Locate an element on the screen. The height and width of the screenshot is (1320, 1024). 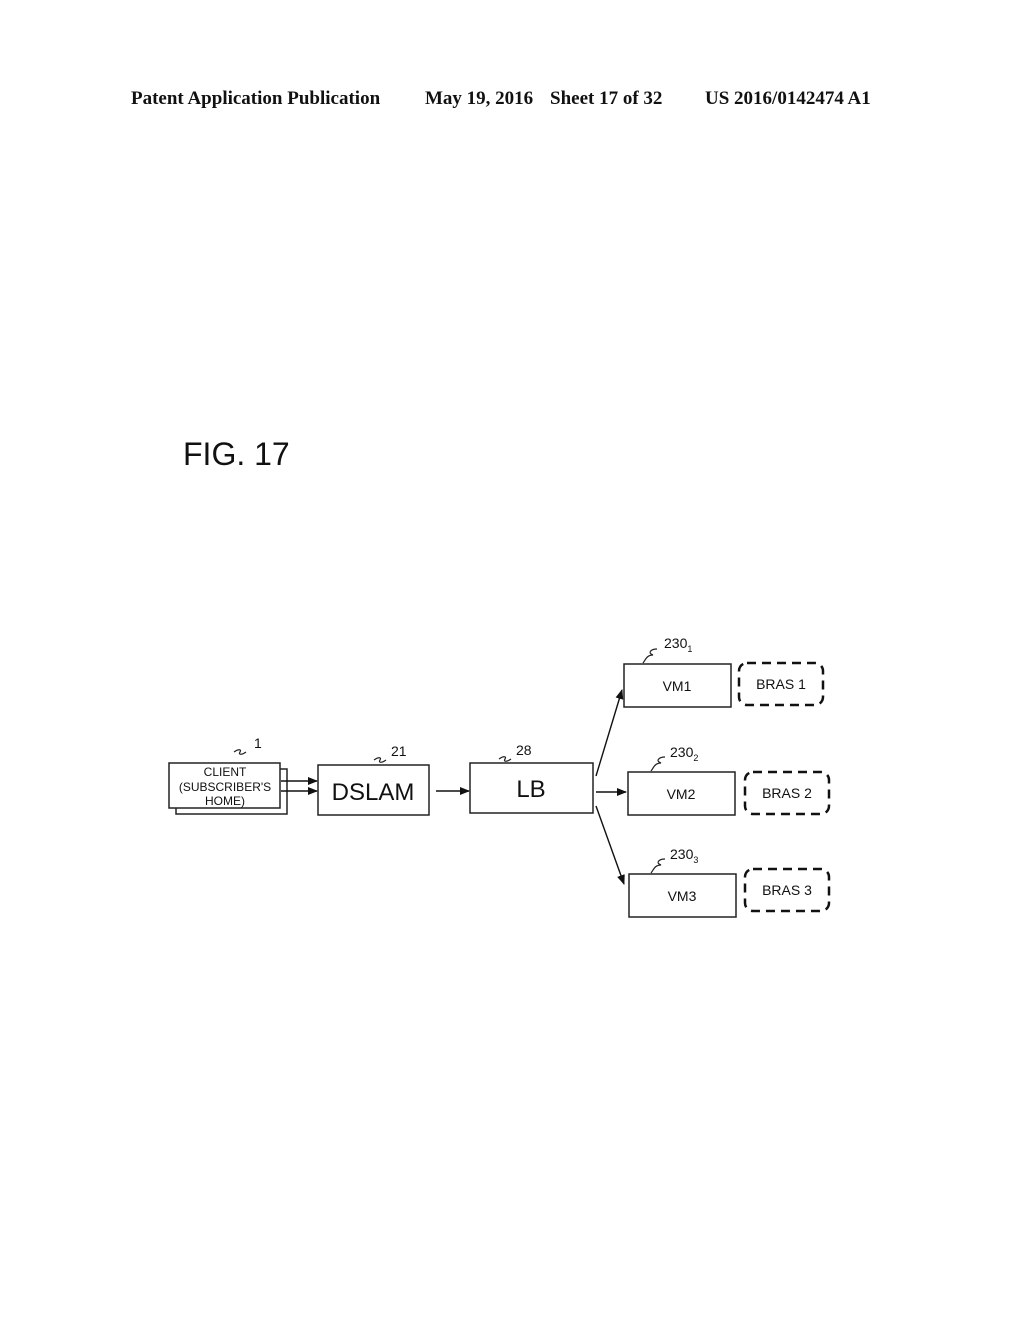
client-label-line2: (SUBSCRIBER'S is located at coordinates (225, 787).